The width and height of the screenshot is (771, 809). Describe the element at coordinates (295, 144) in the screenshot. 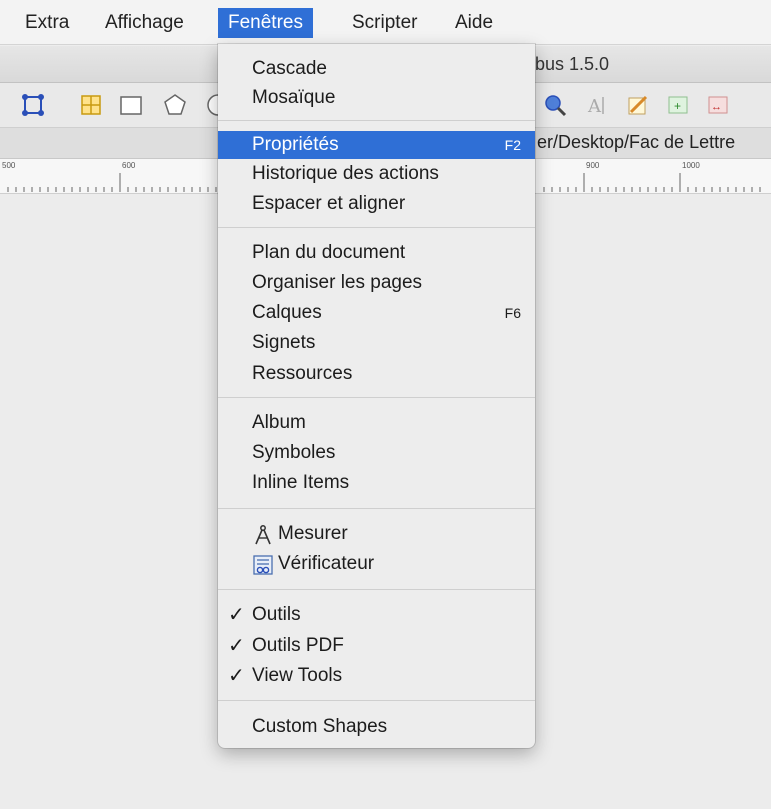

I see `menu-item-label: Propriétés` at that location.